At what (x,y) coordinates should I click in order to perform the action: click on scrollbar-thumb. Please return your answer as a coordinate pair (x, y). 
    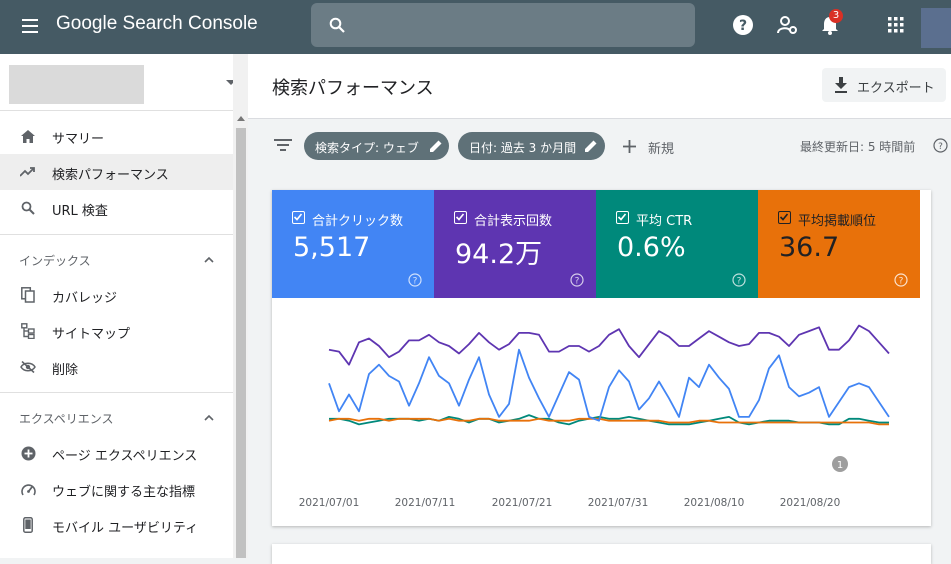
    Looking at the image, I should click on (241, 343).